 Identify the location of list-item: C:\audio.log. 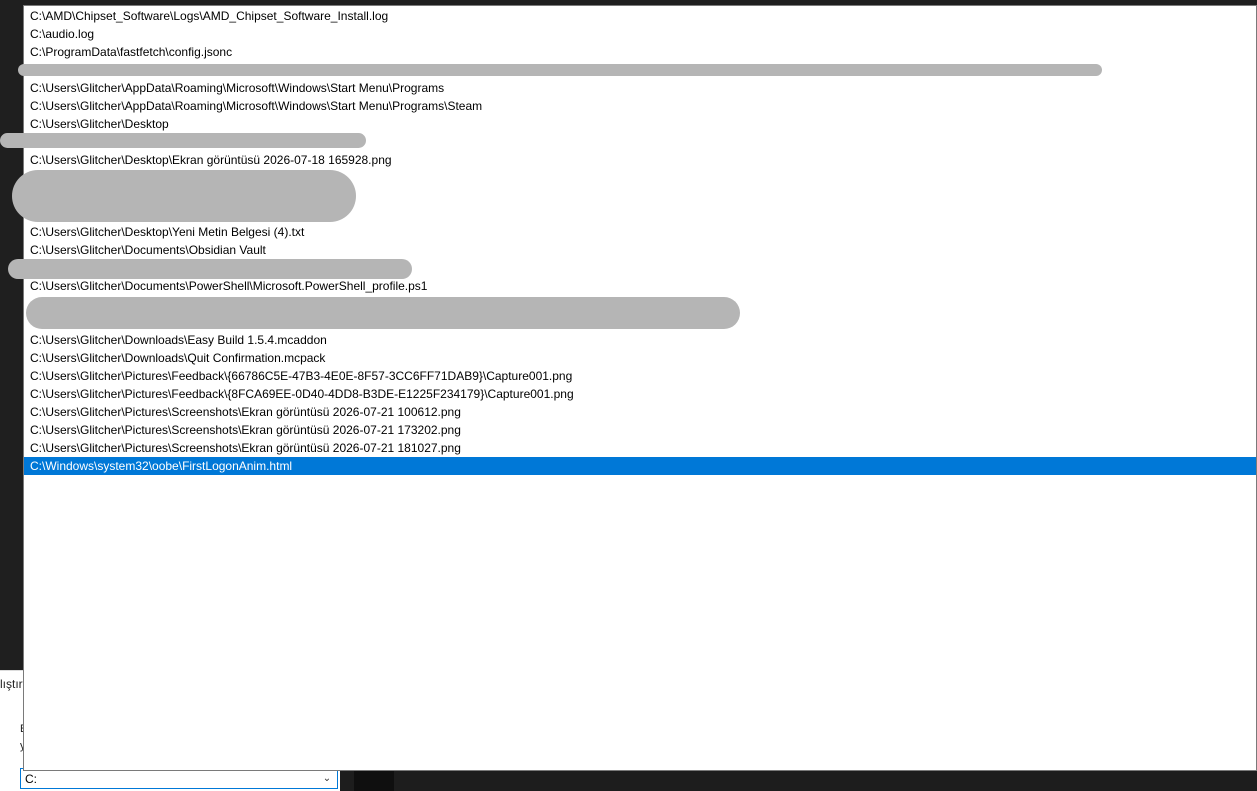
(640, 34).